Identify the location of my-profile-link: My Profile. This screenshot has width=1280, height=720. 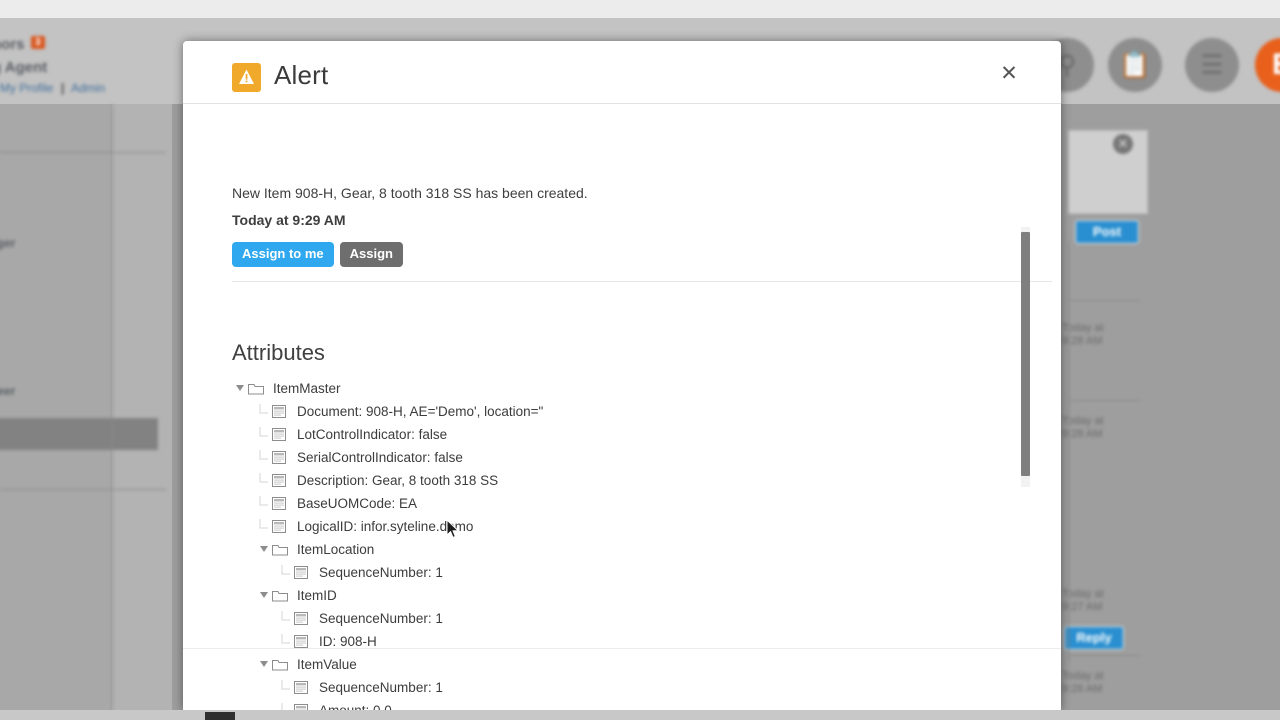
(26, 88).